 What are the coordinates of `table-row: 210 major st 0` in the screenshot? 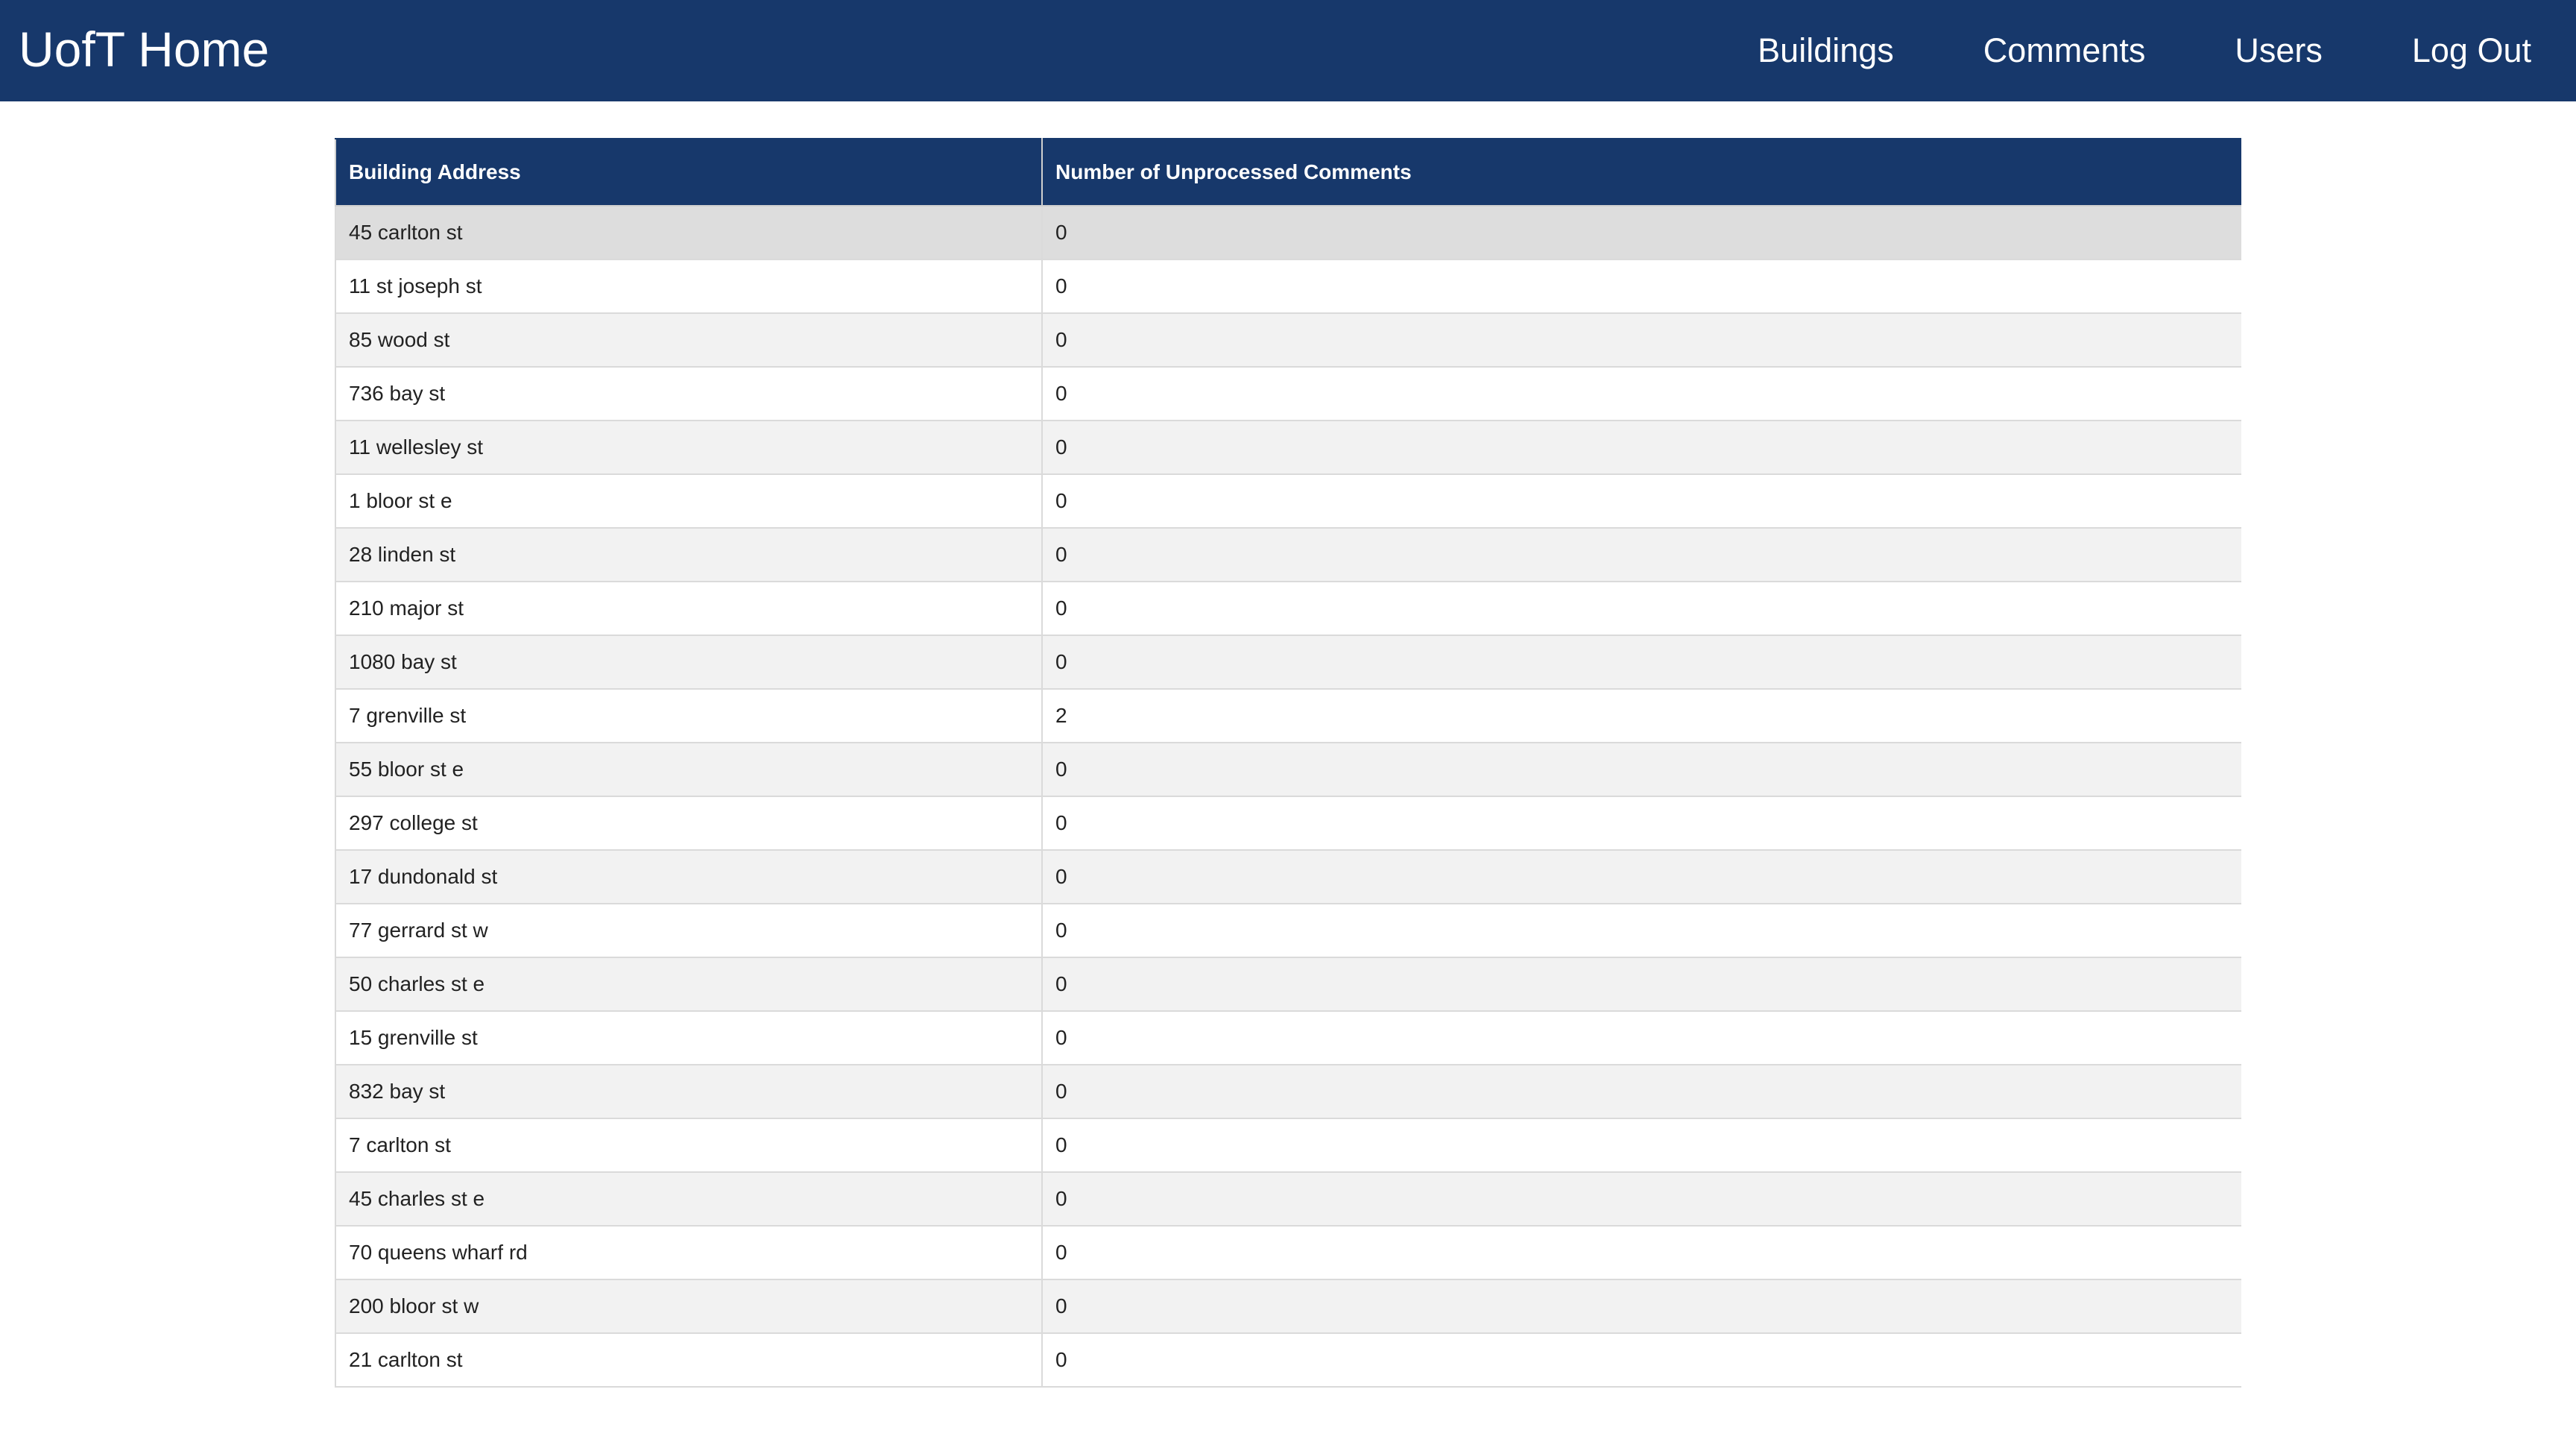 It's located at (1288, 608).